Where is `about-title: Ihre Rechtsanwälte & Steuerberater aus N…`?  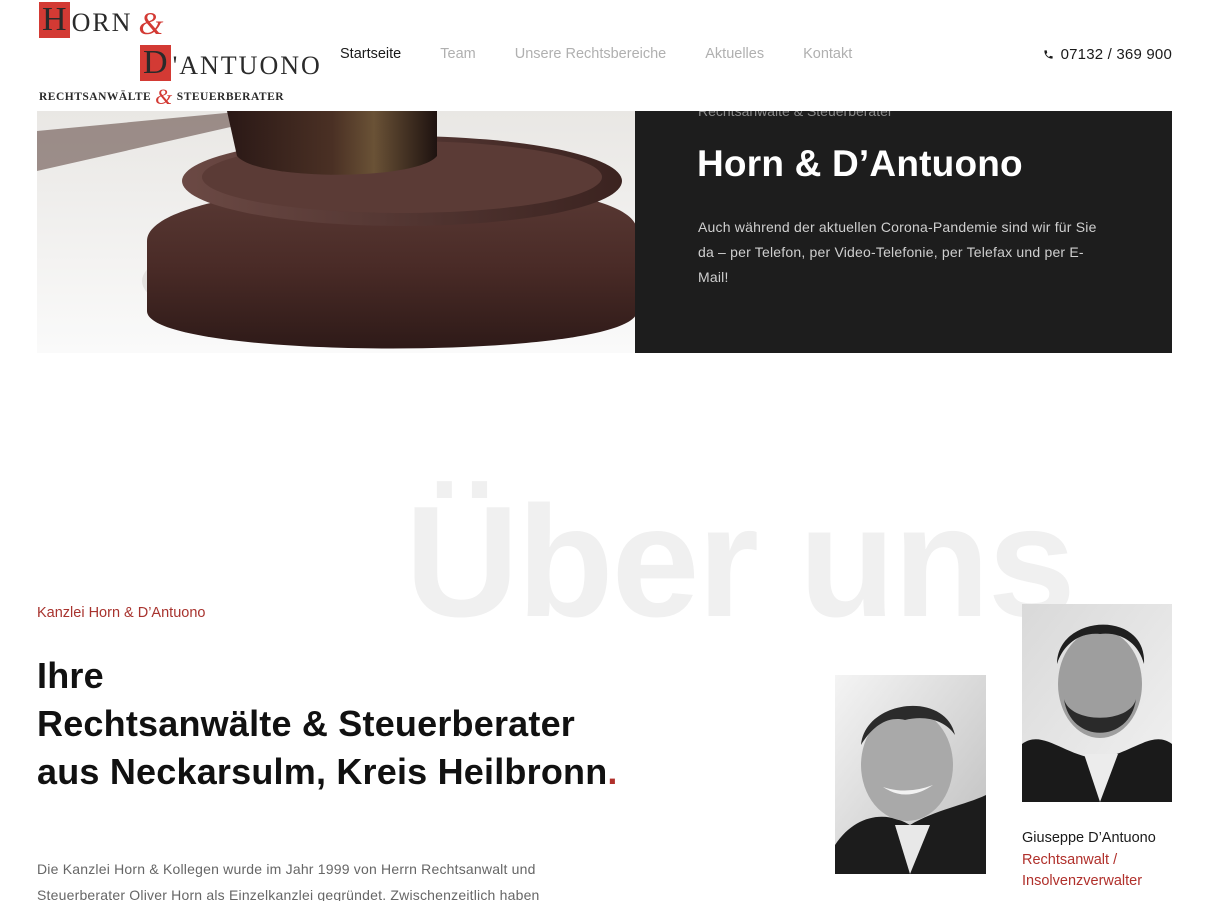
about-title: Ihre Rechtsanwälte & Steuerberater aus N… is located at coordinates (327, 724).